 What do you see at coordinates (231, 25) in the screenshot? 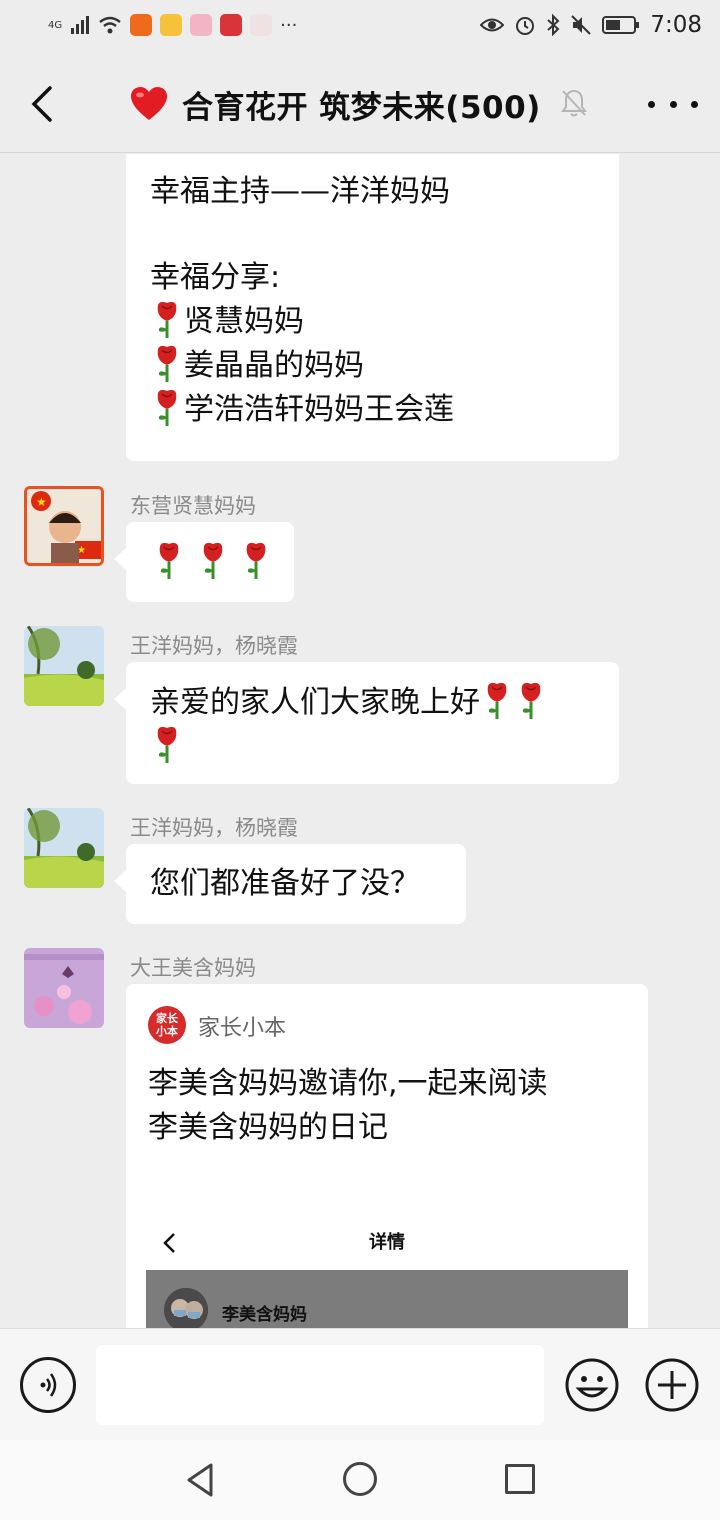
I see `red-app-icon` at bounding box center [231, 25].